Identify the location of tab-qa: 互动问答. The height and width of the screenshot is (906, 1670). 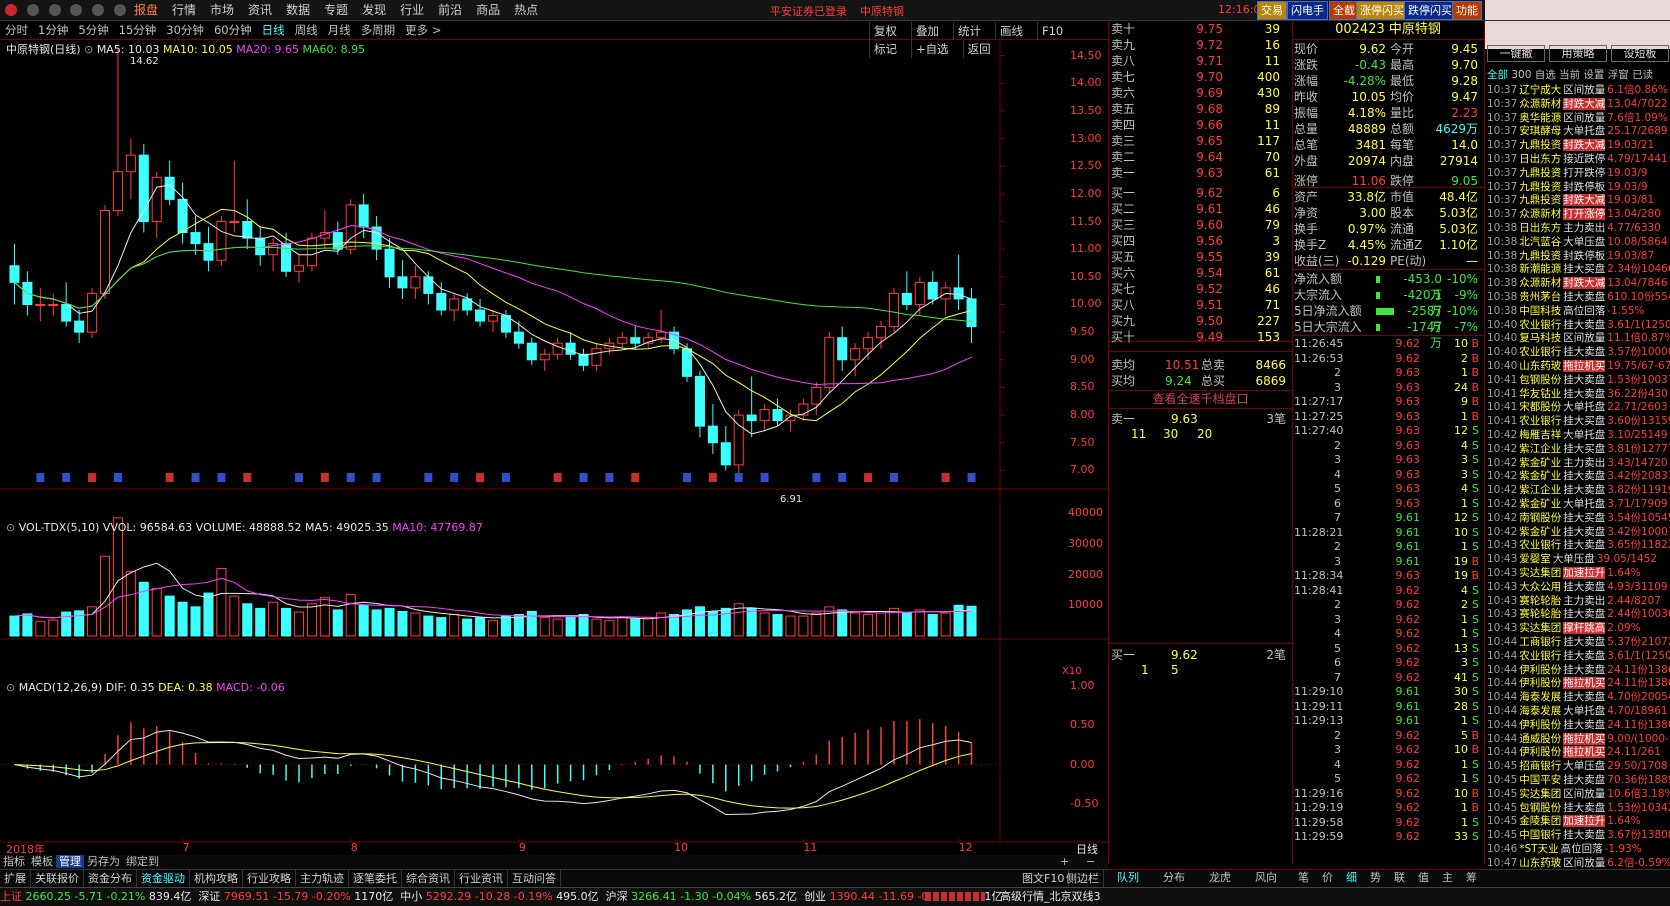
(534, 878).